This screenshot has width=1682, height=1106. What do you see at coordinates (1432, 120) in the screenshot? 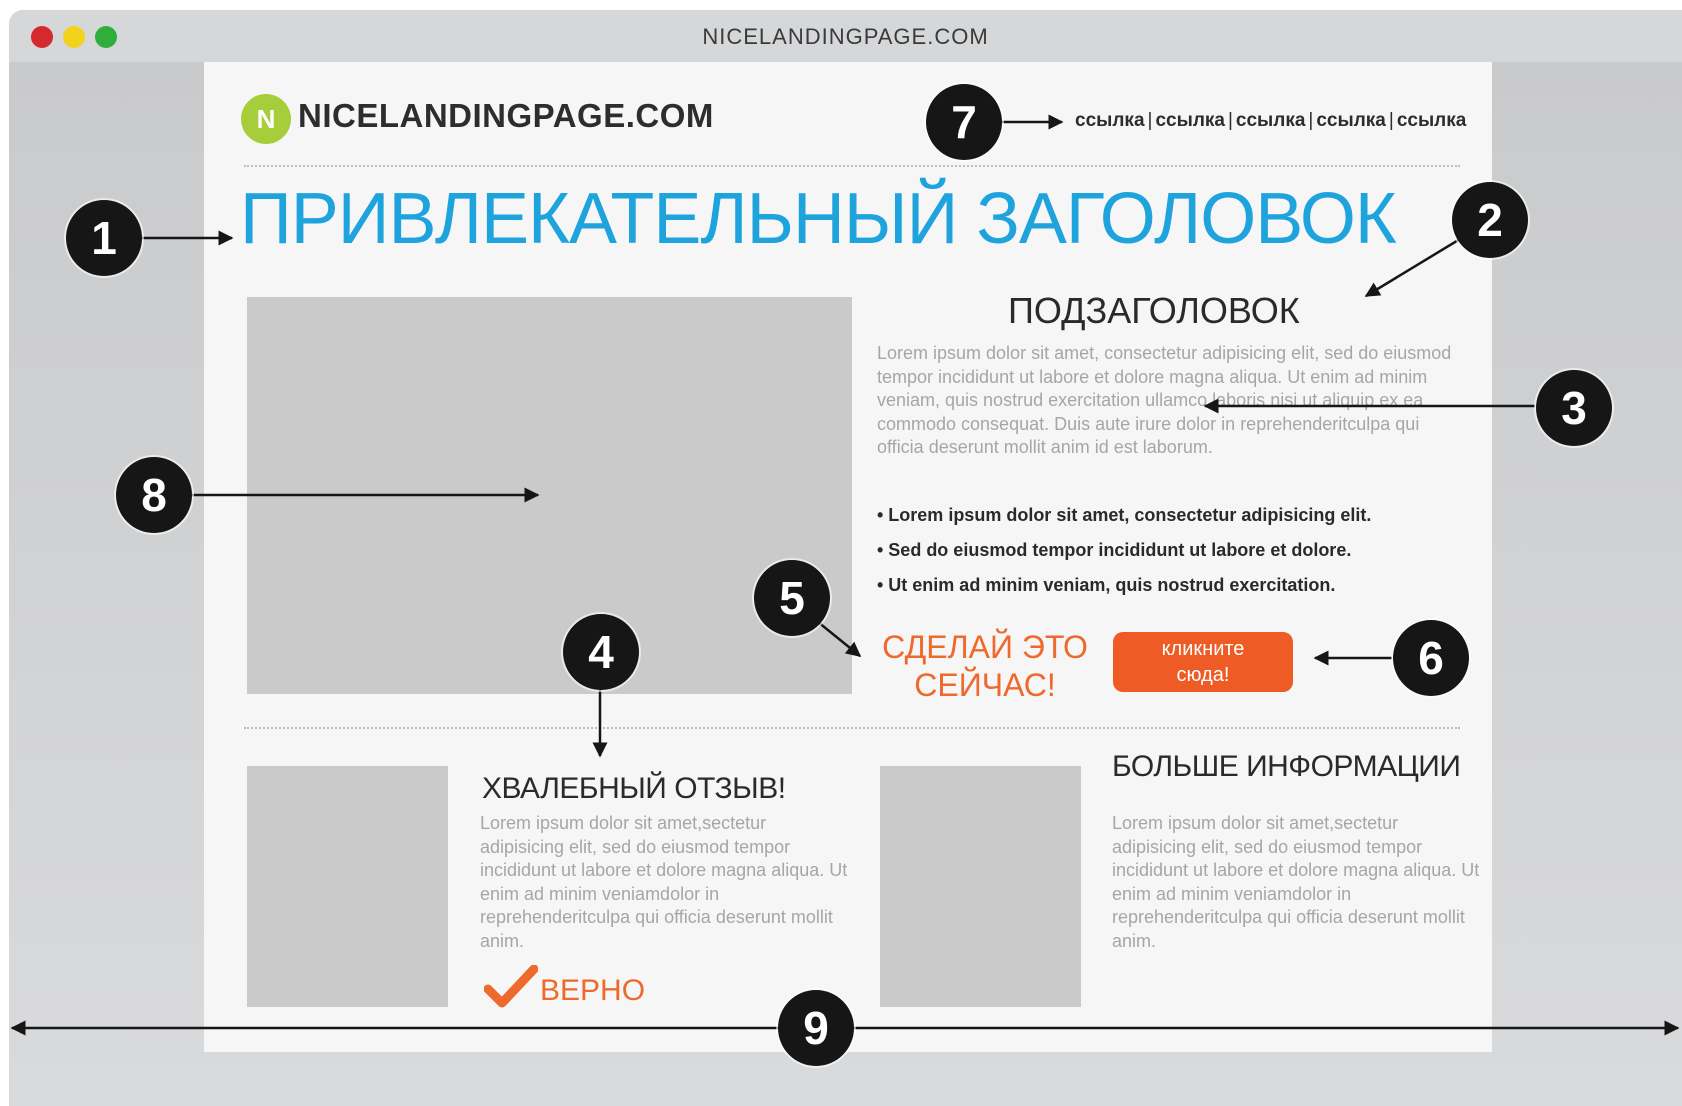
I see `nav-link-5: ссылка` at bounding box center [1432, 120].